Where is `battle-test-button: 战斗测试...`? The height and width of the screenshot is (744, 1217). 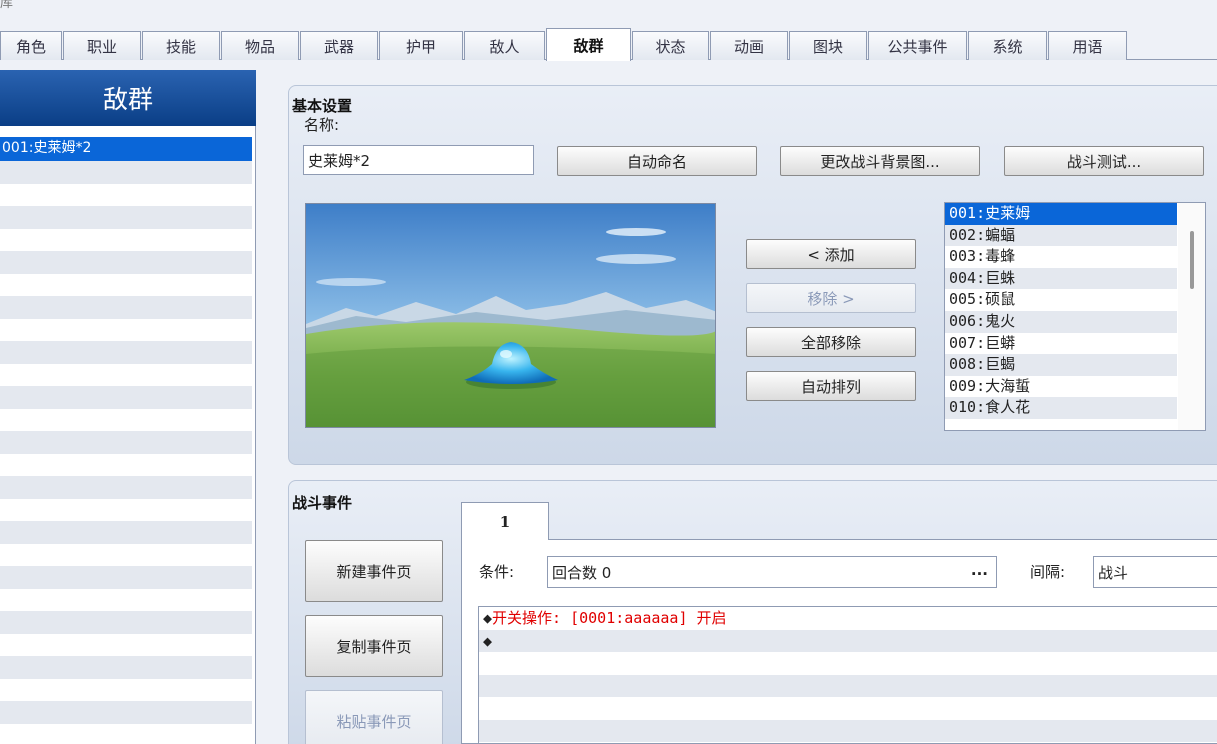
battle-test-button: 战斗测试... is located at coordinates (1104, 161).